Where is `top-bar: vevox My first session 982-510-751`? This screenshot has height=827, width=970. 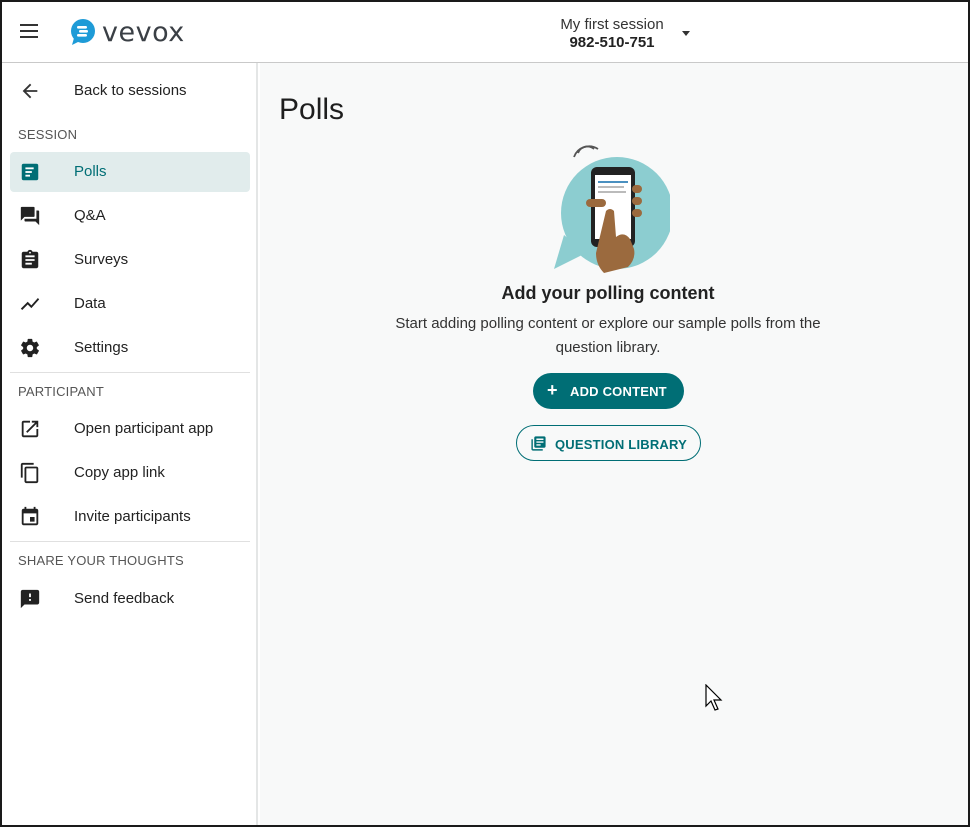
top-bar: vevox My first session 982-510-751 is located at coordinates (485, 32).